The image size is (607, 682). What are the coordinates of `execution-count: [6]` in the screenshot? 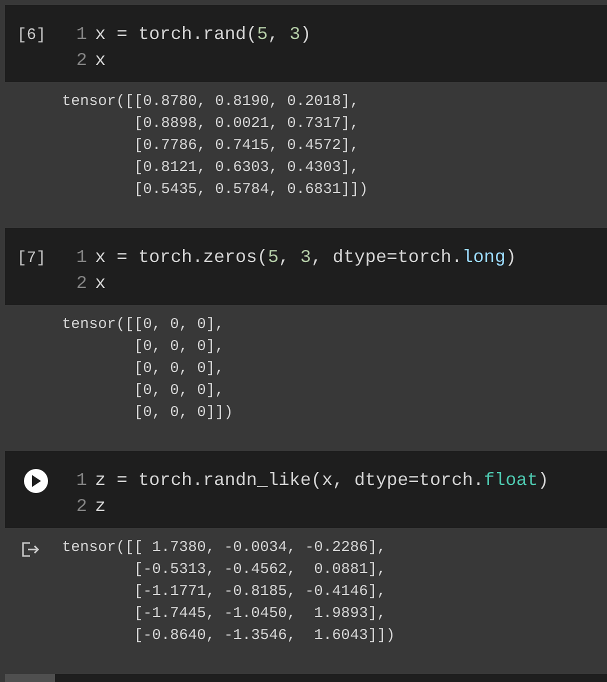 It's located at (31, 35).